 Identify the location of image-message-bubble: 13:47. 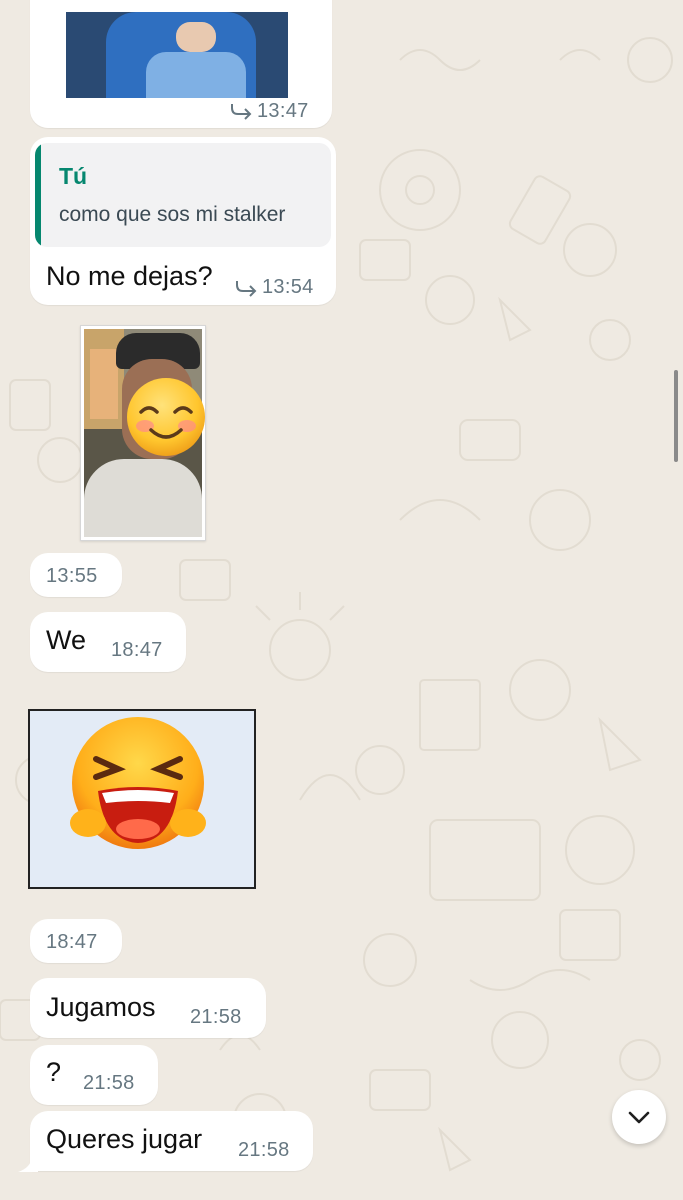
(181, 64).